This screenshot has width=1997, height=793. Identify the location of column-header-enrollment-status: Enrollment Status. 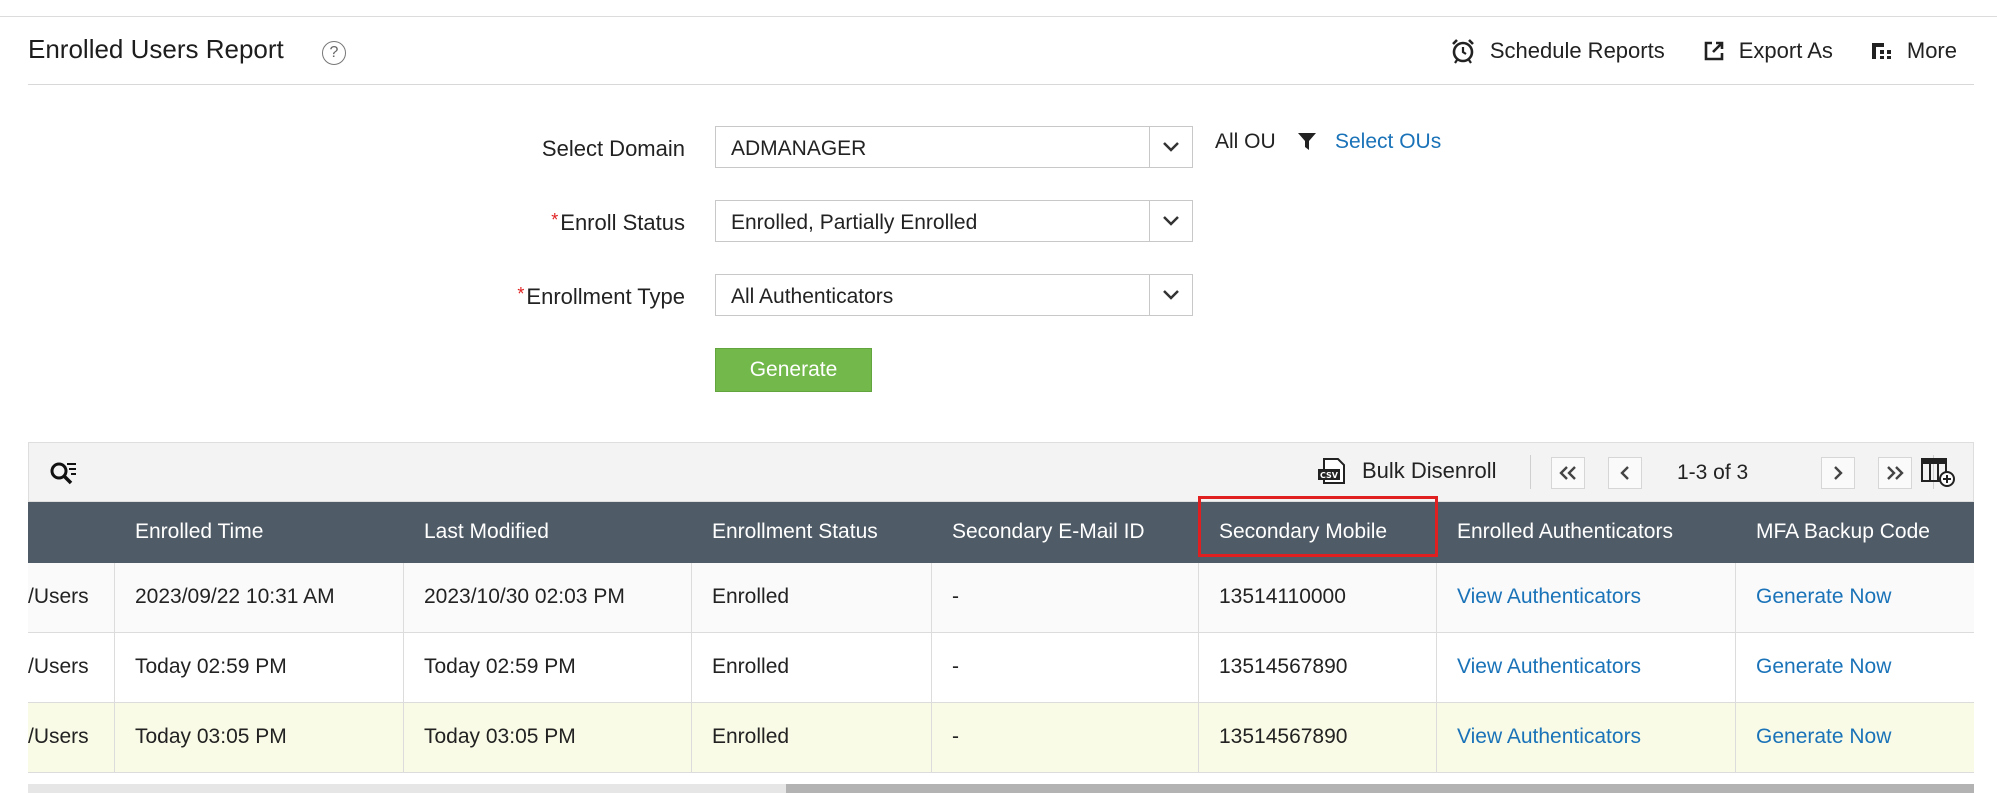
(795, 532).